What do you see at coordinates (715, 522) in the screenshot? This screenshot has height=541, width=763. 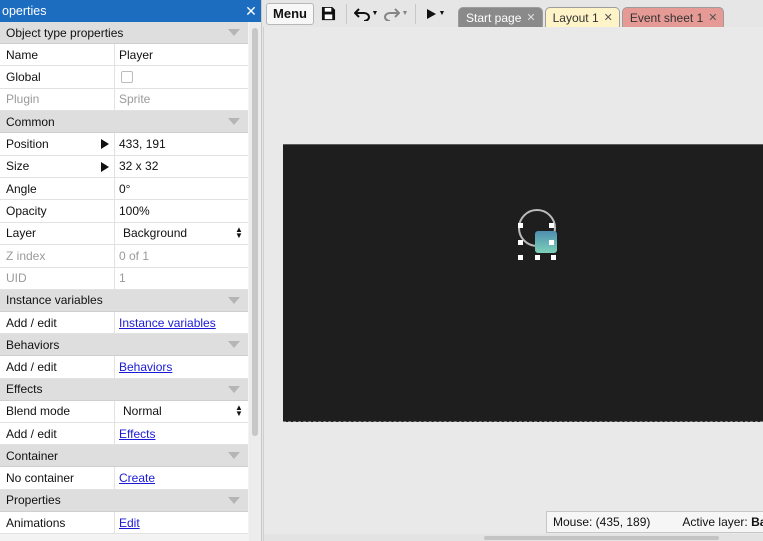 I see `active-layer-label: Active layer:` at bounding box center [715, 522].